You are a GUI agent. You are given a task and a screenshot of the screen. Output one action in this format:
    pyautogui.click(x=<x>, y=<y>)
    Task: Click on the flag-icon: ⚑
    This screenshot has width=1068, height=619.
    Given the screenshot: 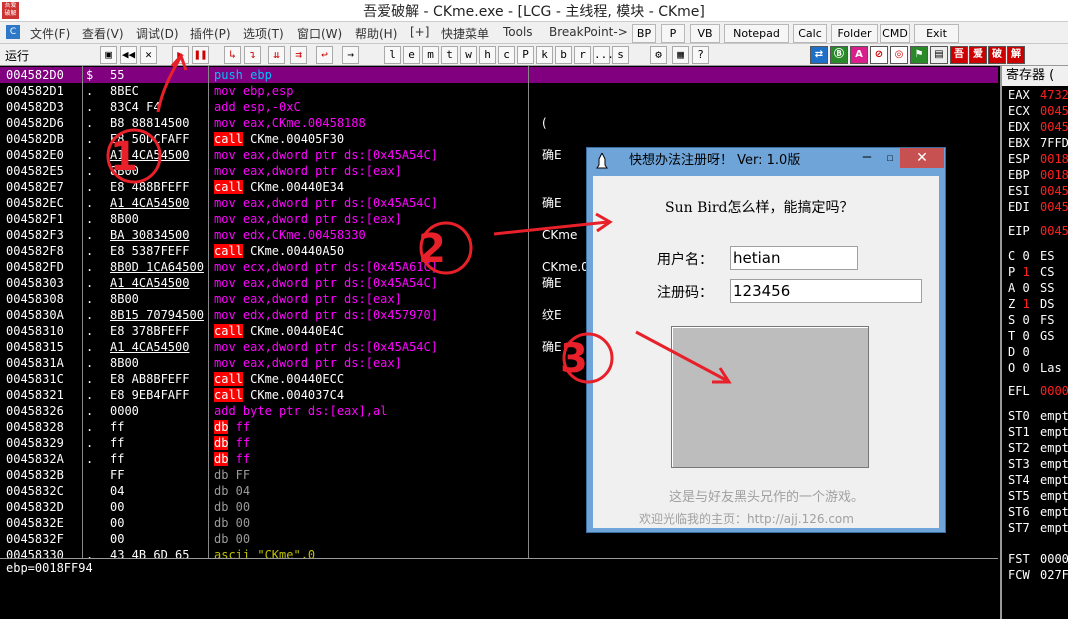 What is the action you would take?
    pyautogui.click(x=919, y=55)
    